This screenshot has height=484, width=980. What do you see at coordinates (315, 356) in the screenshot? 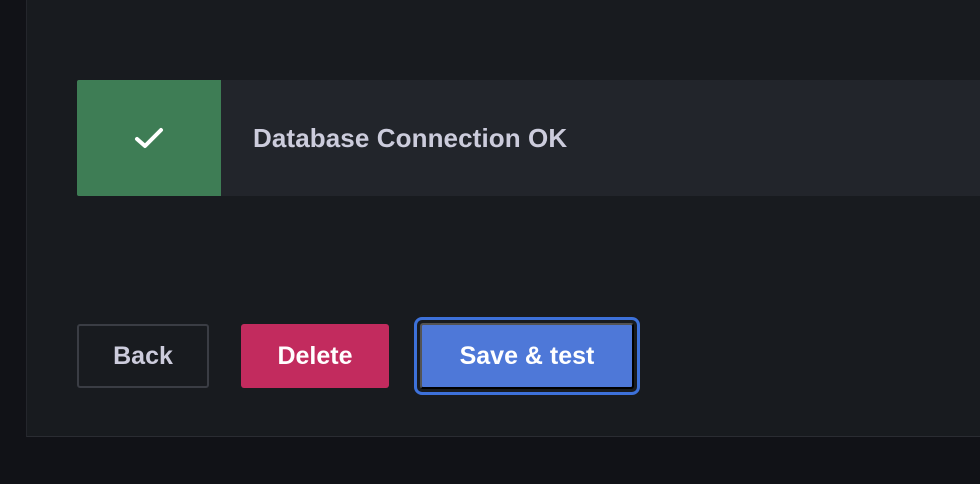
I see `delete-button: Delete` at bounding box center [315, 356].